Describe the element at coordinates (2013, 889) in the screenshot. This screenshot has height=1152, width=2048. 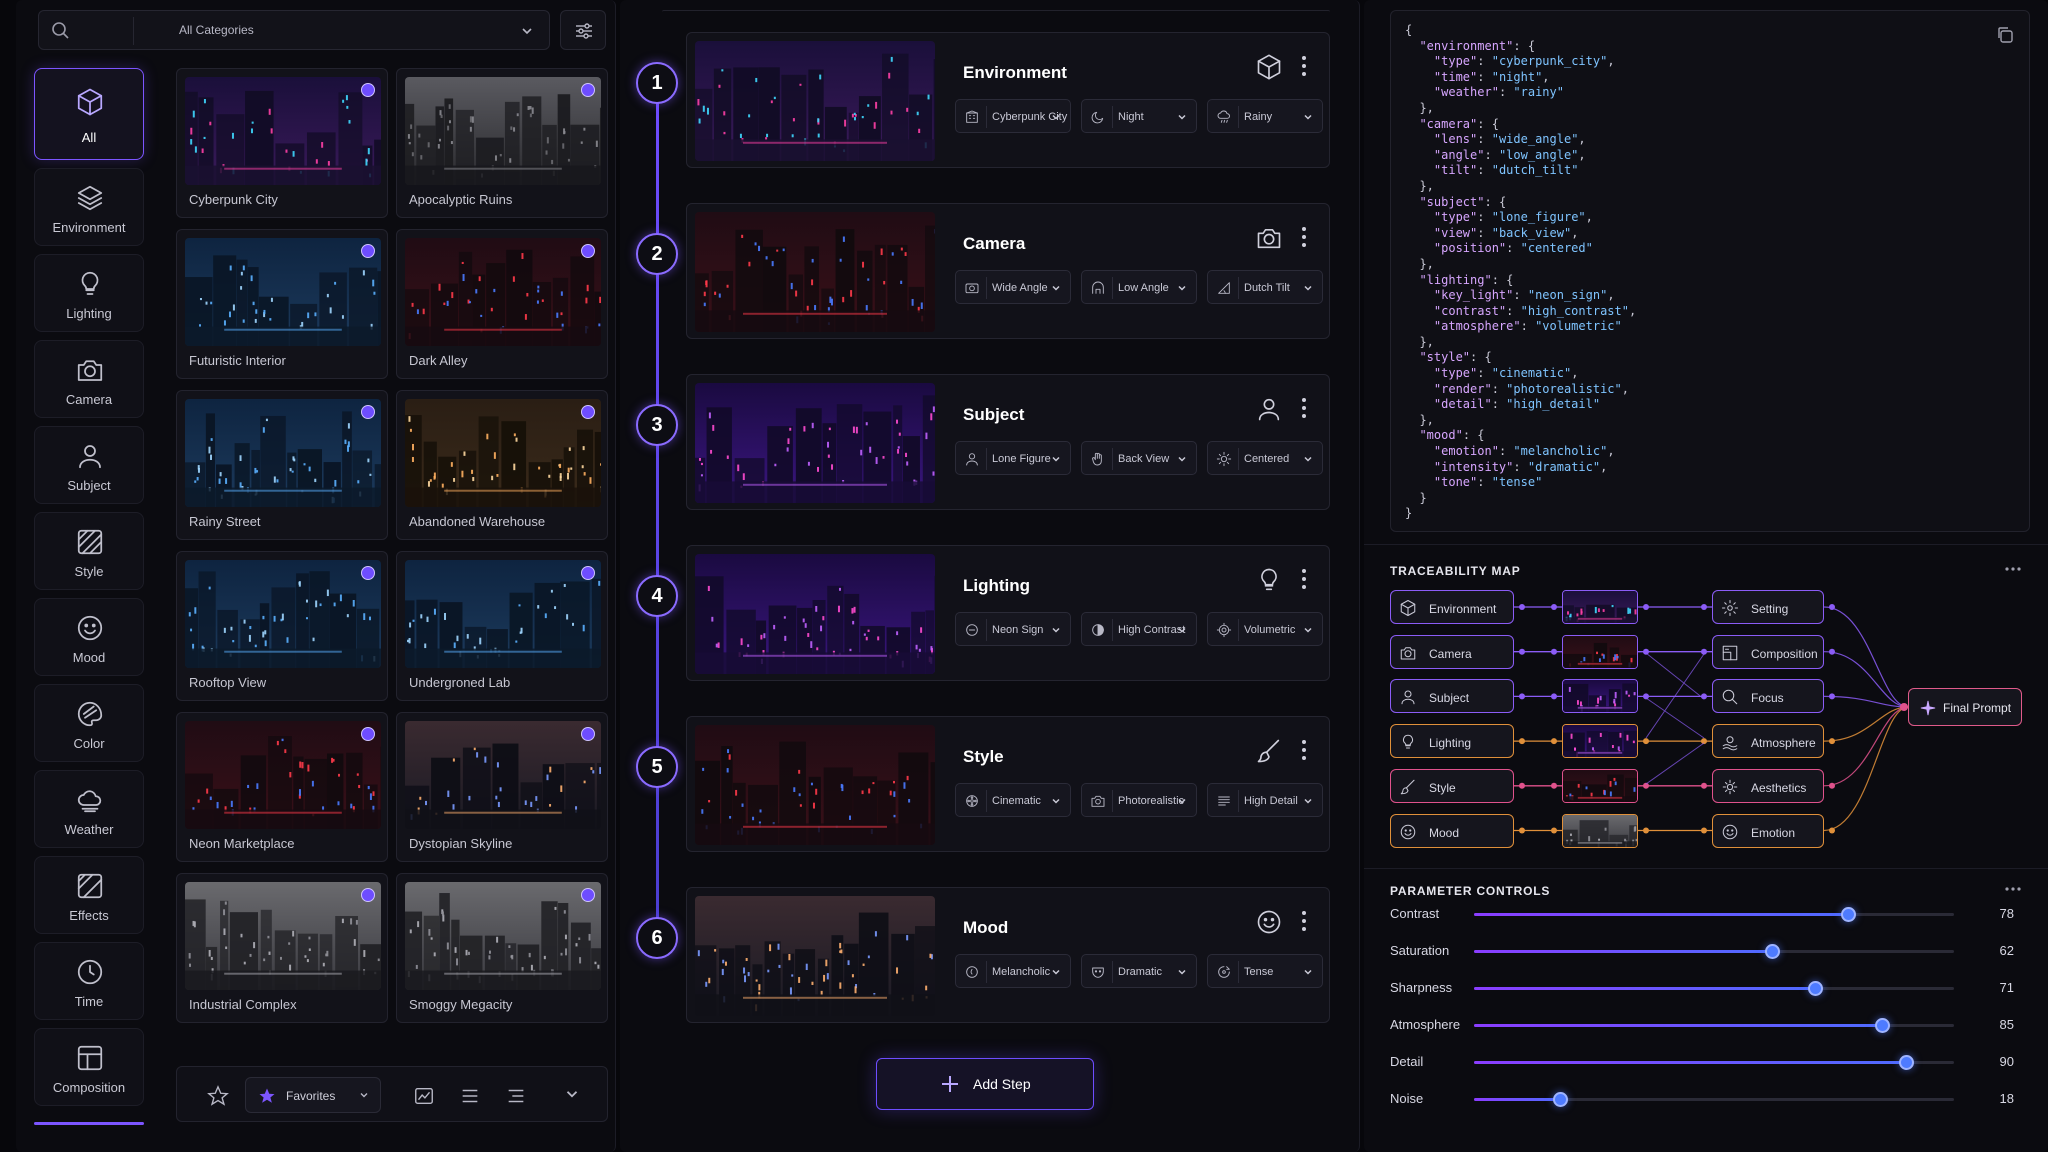
I see `more-options-icon` at that location.